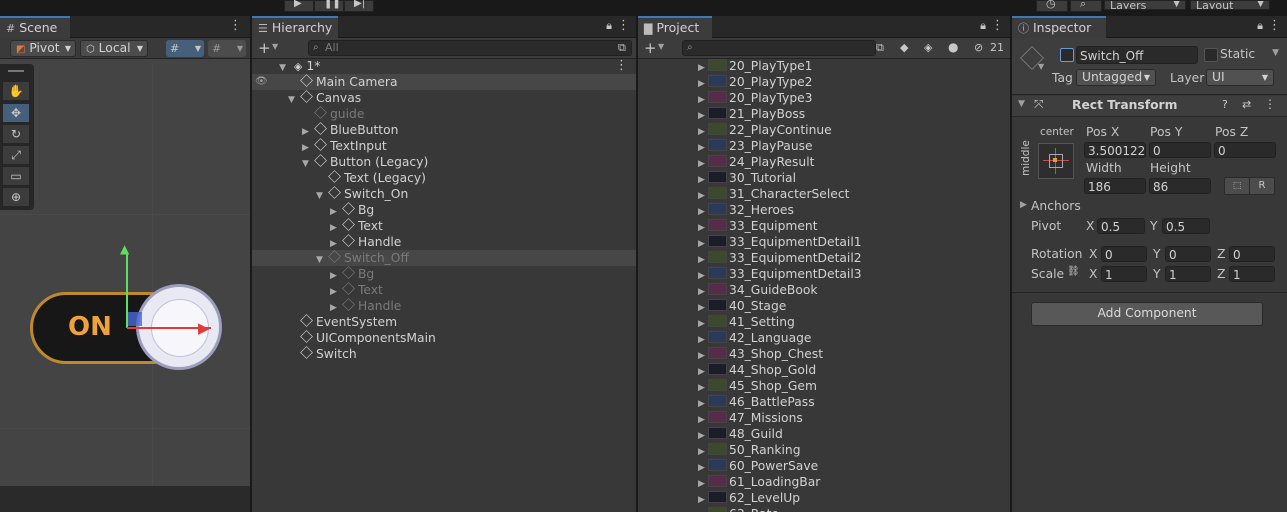 This screenshot has height=512, width=1287. What do you see at coordinates (261, 82) in the screenshot?
I see `visibility-eye-icon: 👁︎` at bounding box center [261, 82].